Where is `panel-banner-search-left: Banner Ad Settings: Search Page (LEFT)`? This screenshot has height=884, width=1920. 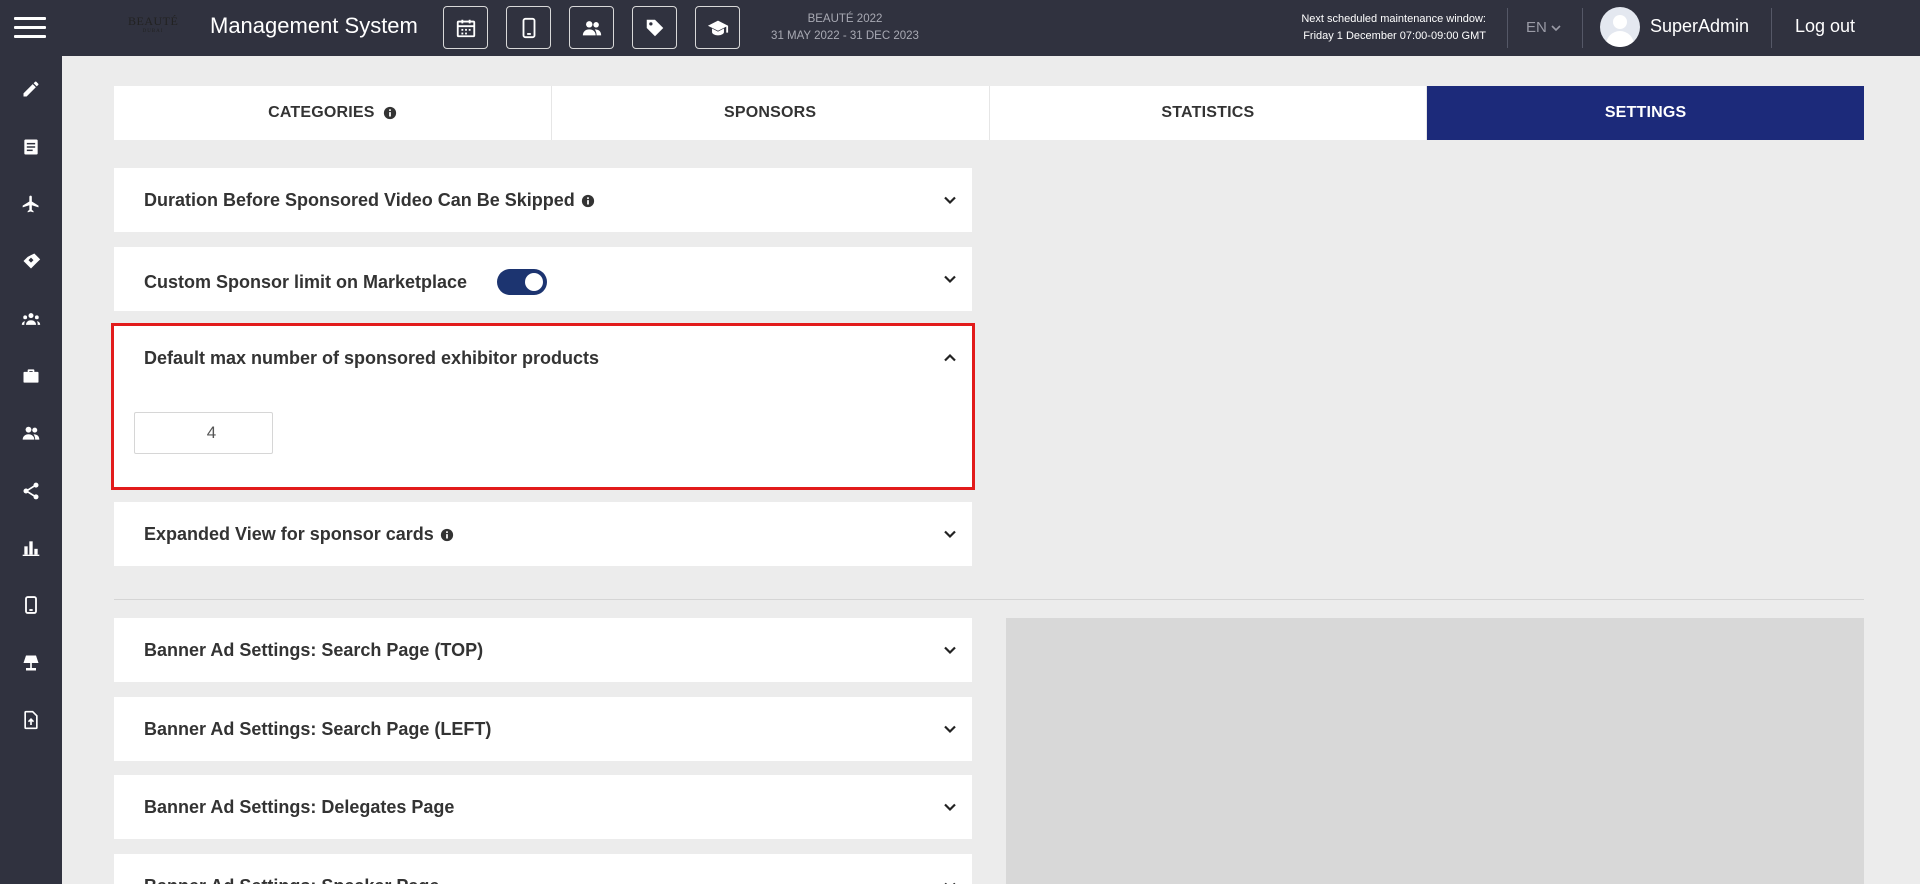
panel-banner-search-left: Banner Ad Settings: Search Page (LEFT) is located at coordinates (543, 729).